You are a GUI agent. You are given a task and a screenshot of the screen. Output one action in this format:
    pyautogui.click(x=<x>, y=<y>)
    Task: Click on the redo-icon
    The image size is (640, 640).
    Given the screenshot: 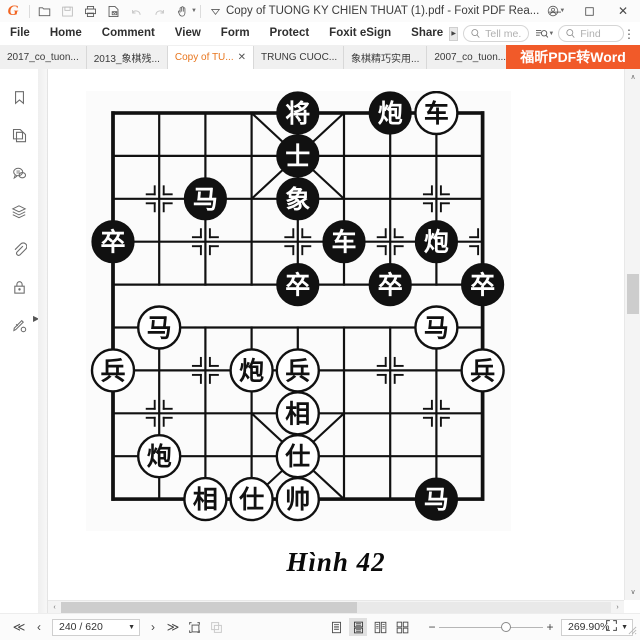 What is the action you would take?
    pyautogui.click(x=159, y=11)
    